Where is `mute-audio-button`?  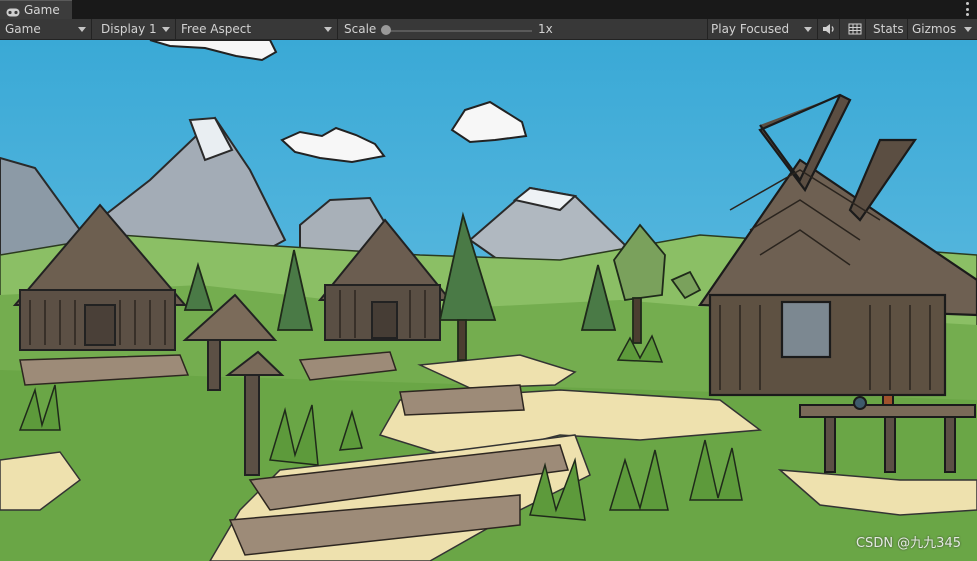 mute-audio-button is located at coordinates (829, 29).